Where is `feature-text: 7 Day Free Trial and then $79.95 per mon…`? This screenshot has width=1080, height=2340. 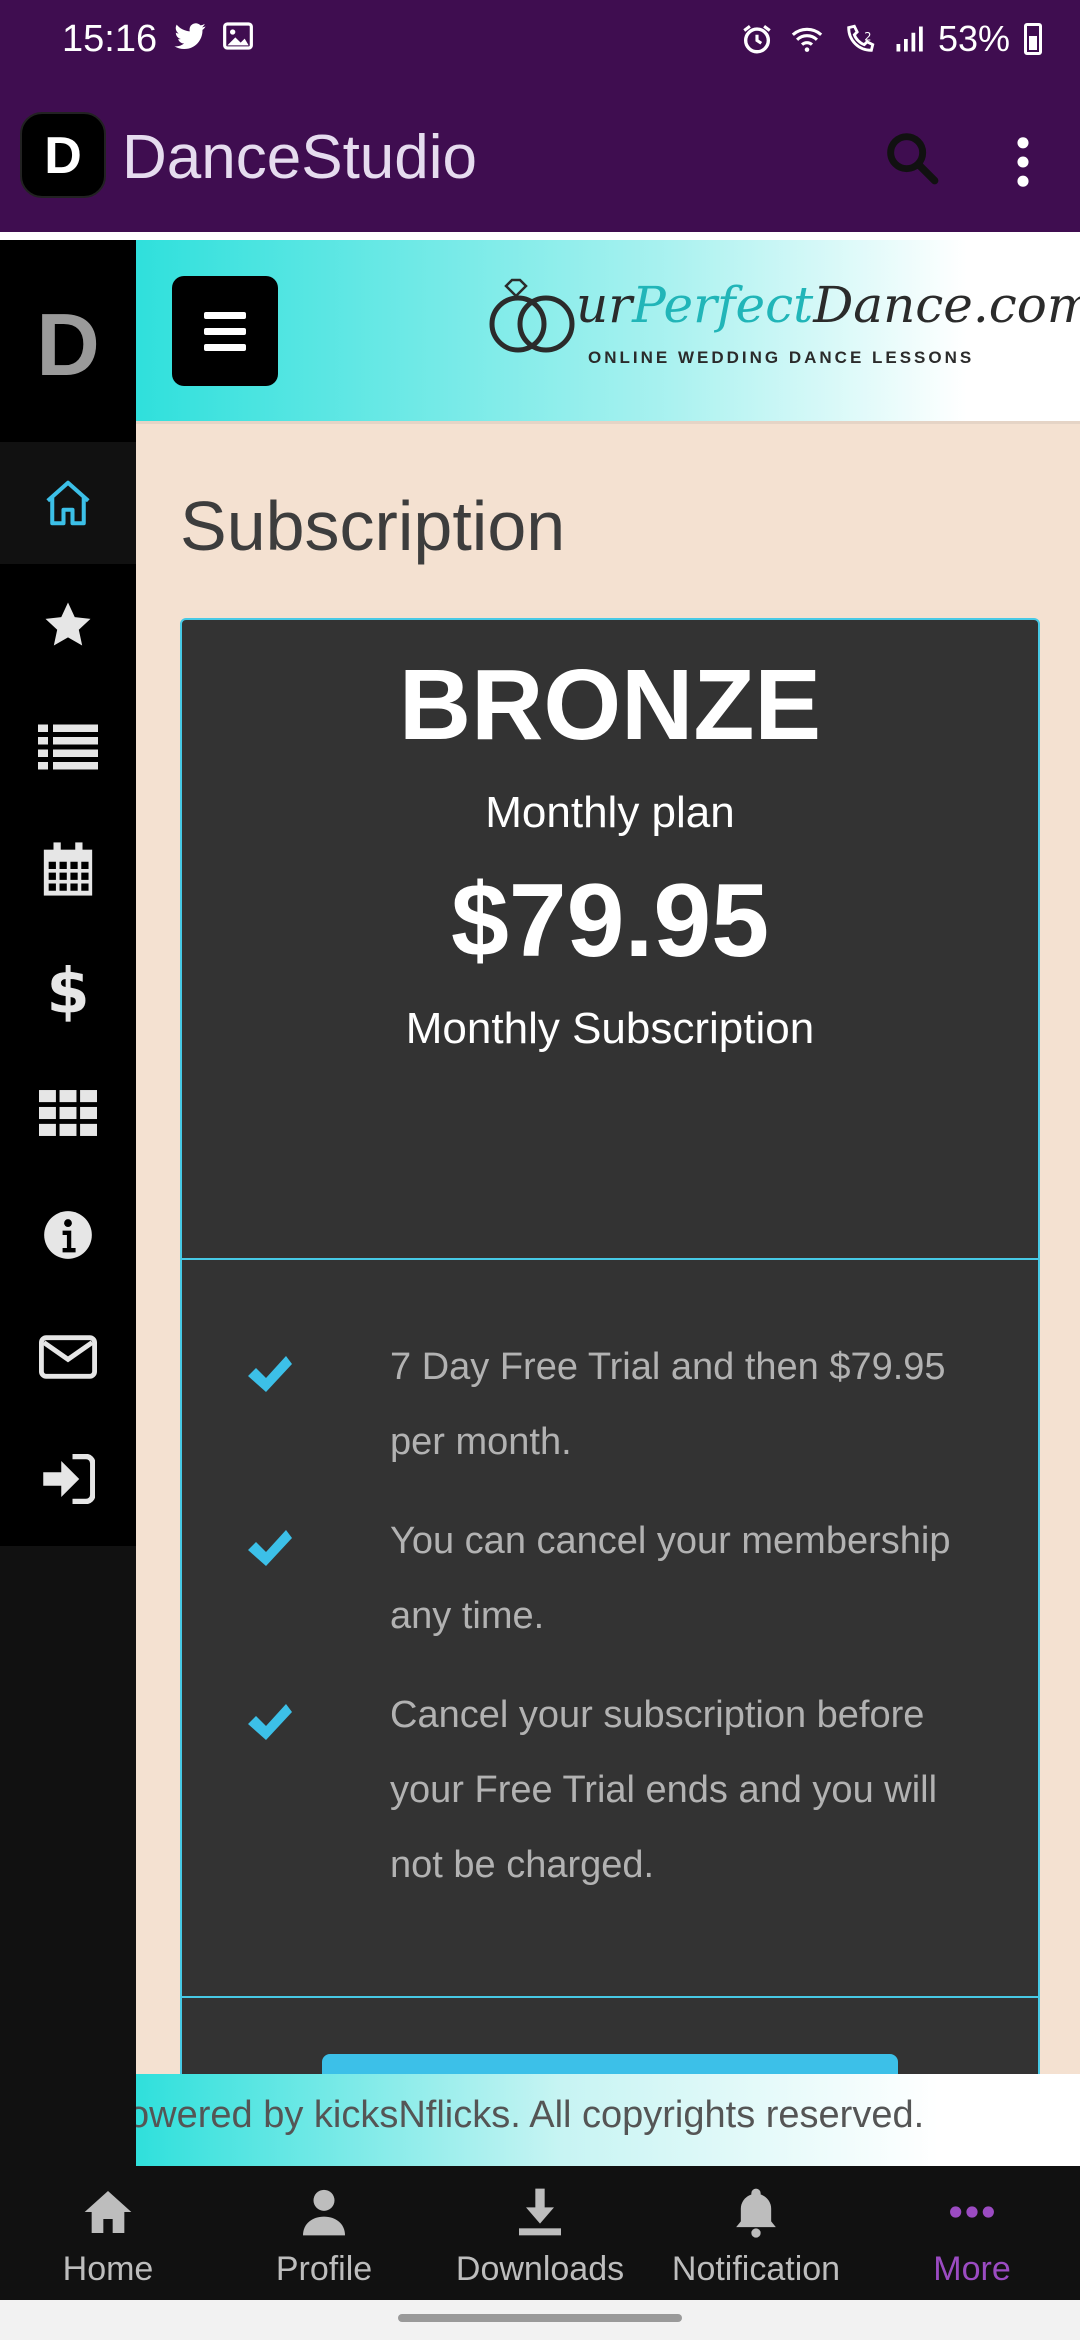 feature-text: 7 Day Free Trial and then $79.95 per mon… is located at coordinates (668, 1404).